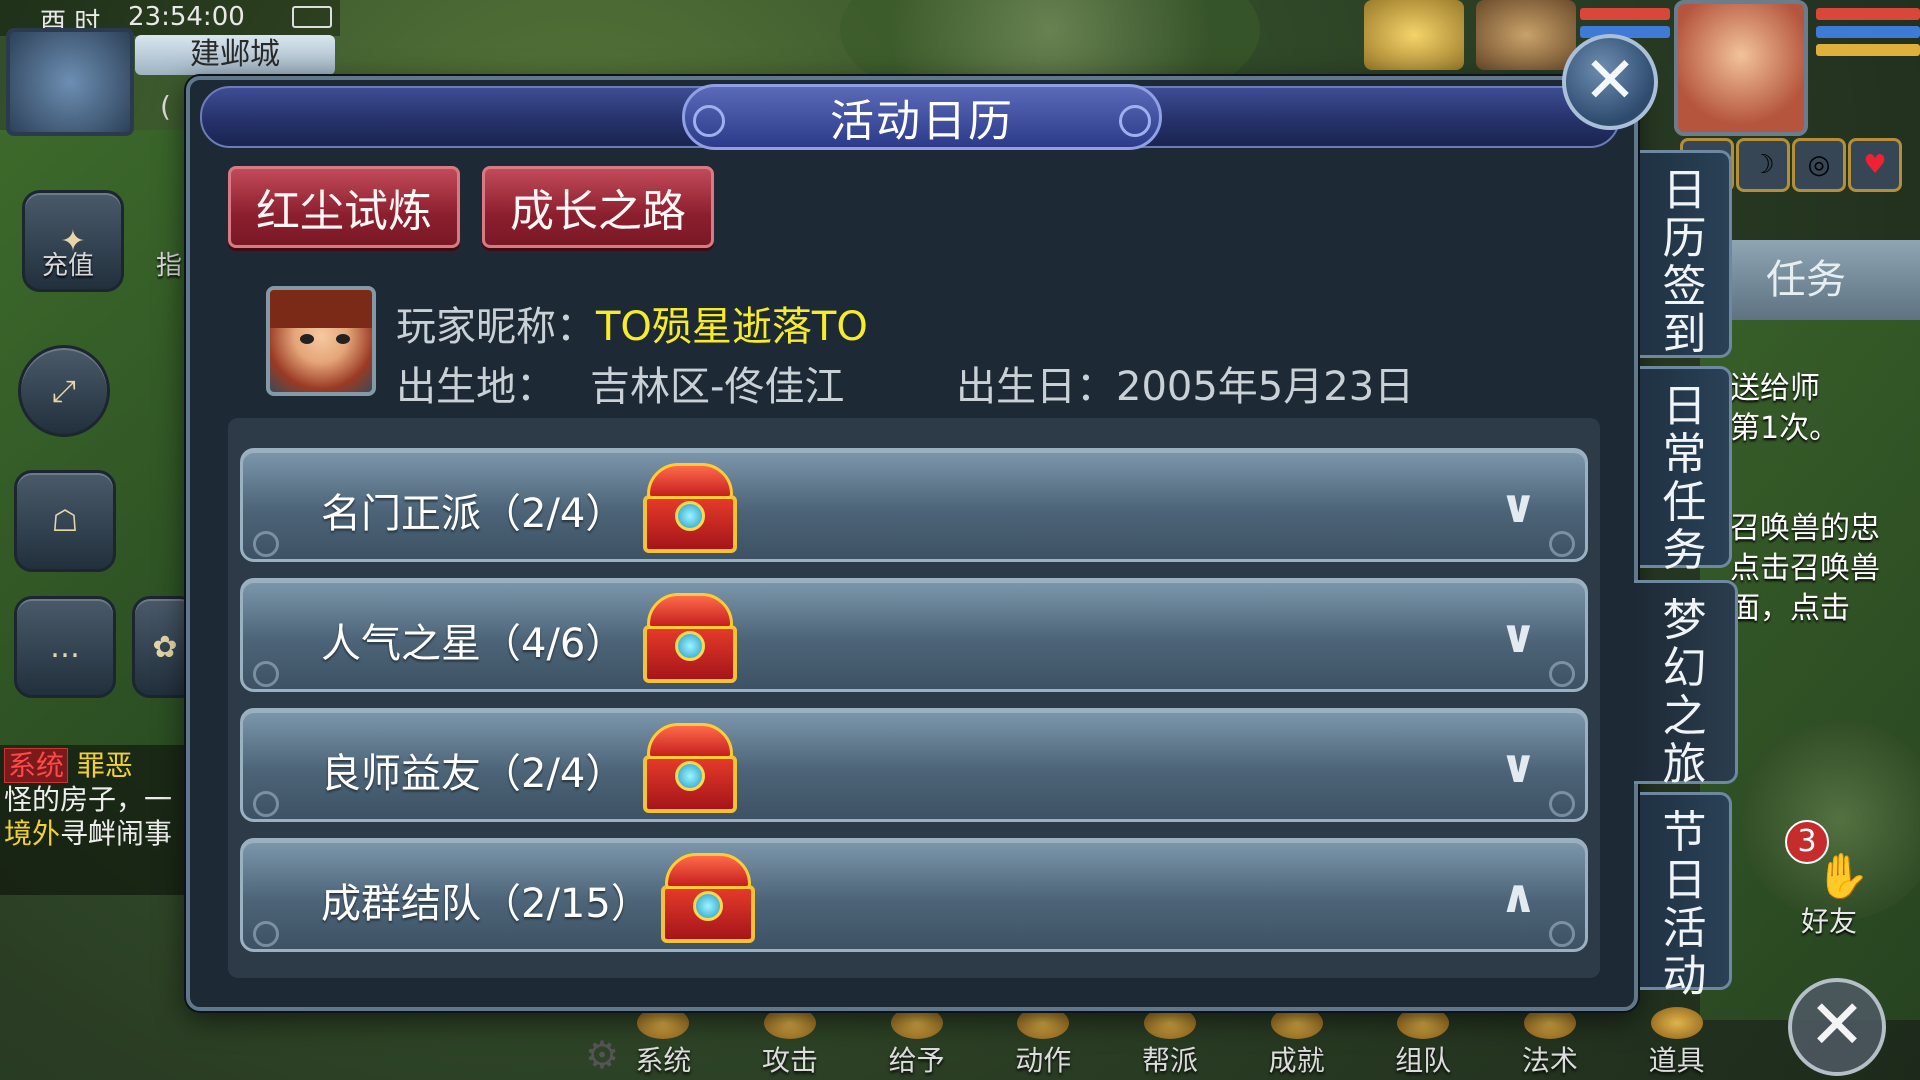  What do you see at coordinates (95, 765) in the screenshot?
I see `chat-line-1: 系统 罪恶` at bounding box center [95, 765].